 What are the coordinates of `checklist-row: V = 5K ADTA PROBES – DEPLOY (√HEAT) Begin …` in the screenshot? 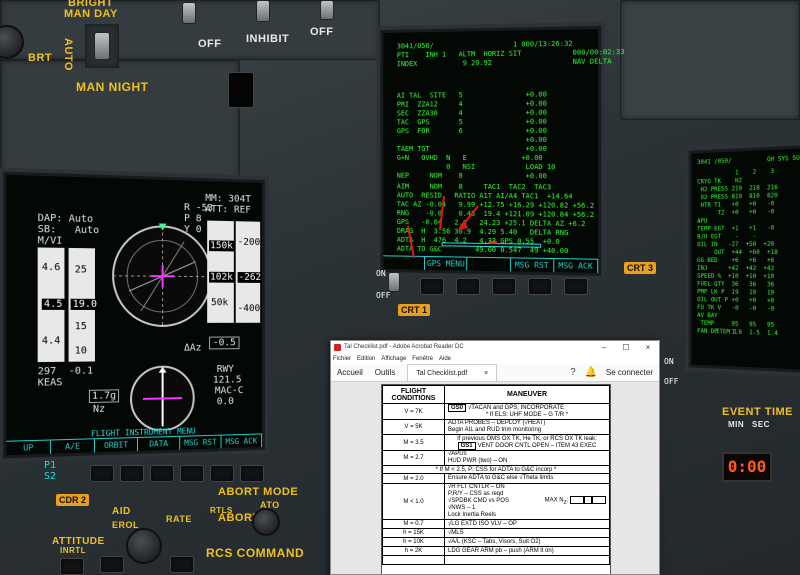 It's located at (496, 427).